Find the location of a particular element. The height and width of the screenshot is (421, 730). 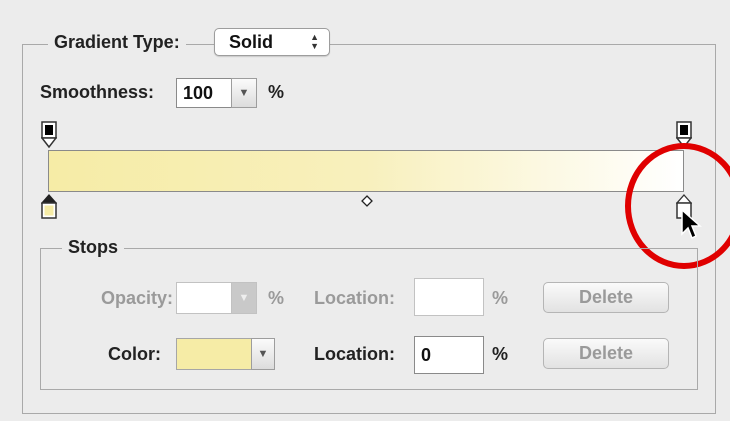

color-label: Color: is located at coordinates (134, 354).